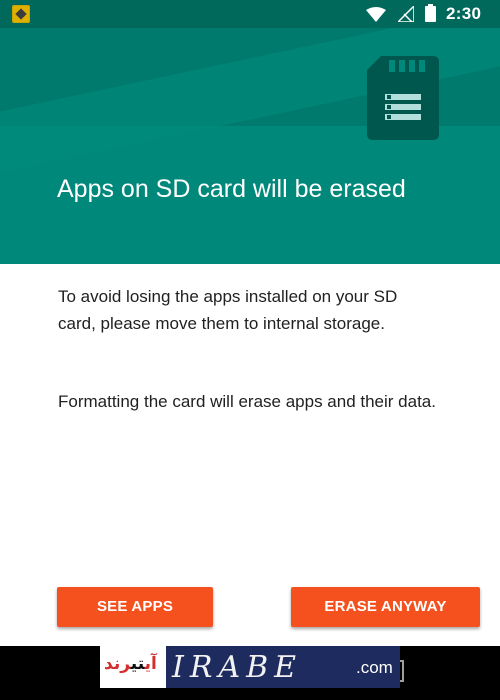 Image resolution: width=500 pixels, height=700 pixels. What do you see at coordinates (135, 607) in the screenshot?
I see `see-apps-button: SEE APPS` at bounding box center [135, 607].